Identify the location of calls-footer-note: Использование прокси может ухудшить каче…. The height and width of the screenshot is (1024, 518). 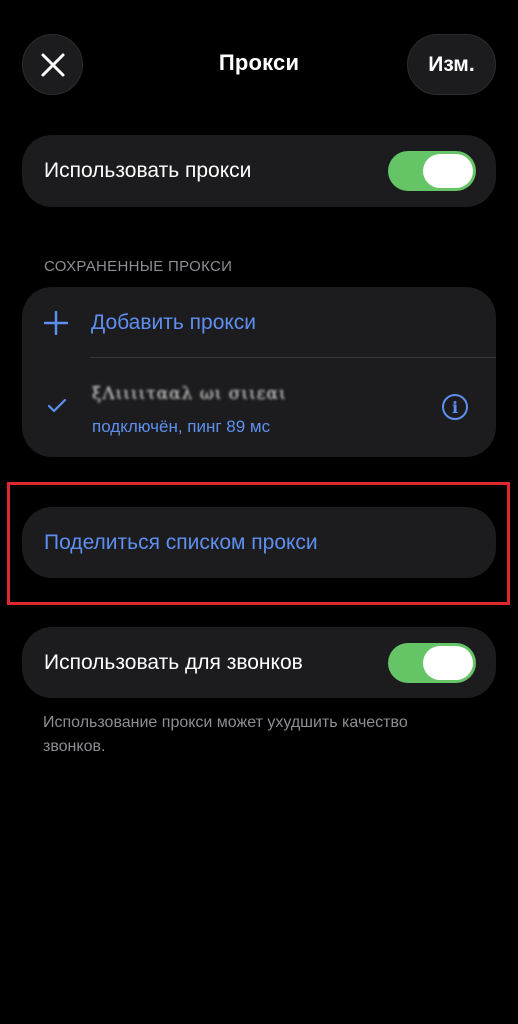
(225, 734).